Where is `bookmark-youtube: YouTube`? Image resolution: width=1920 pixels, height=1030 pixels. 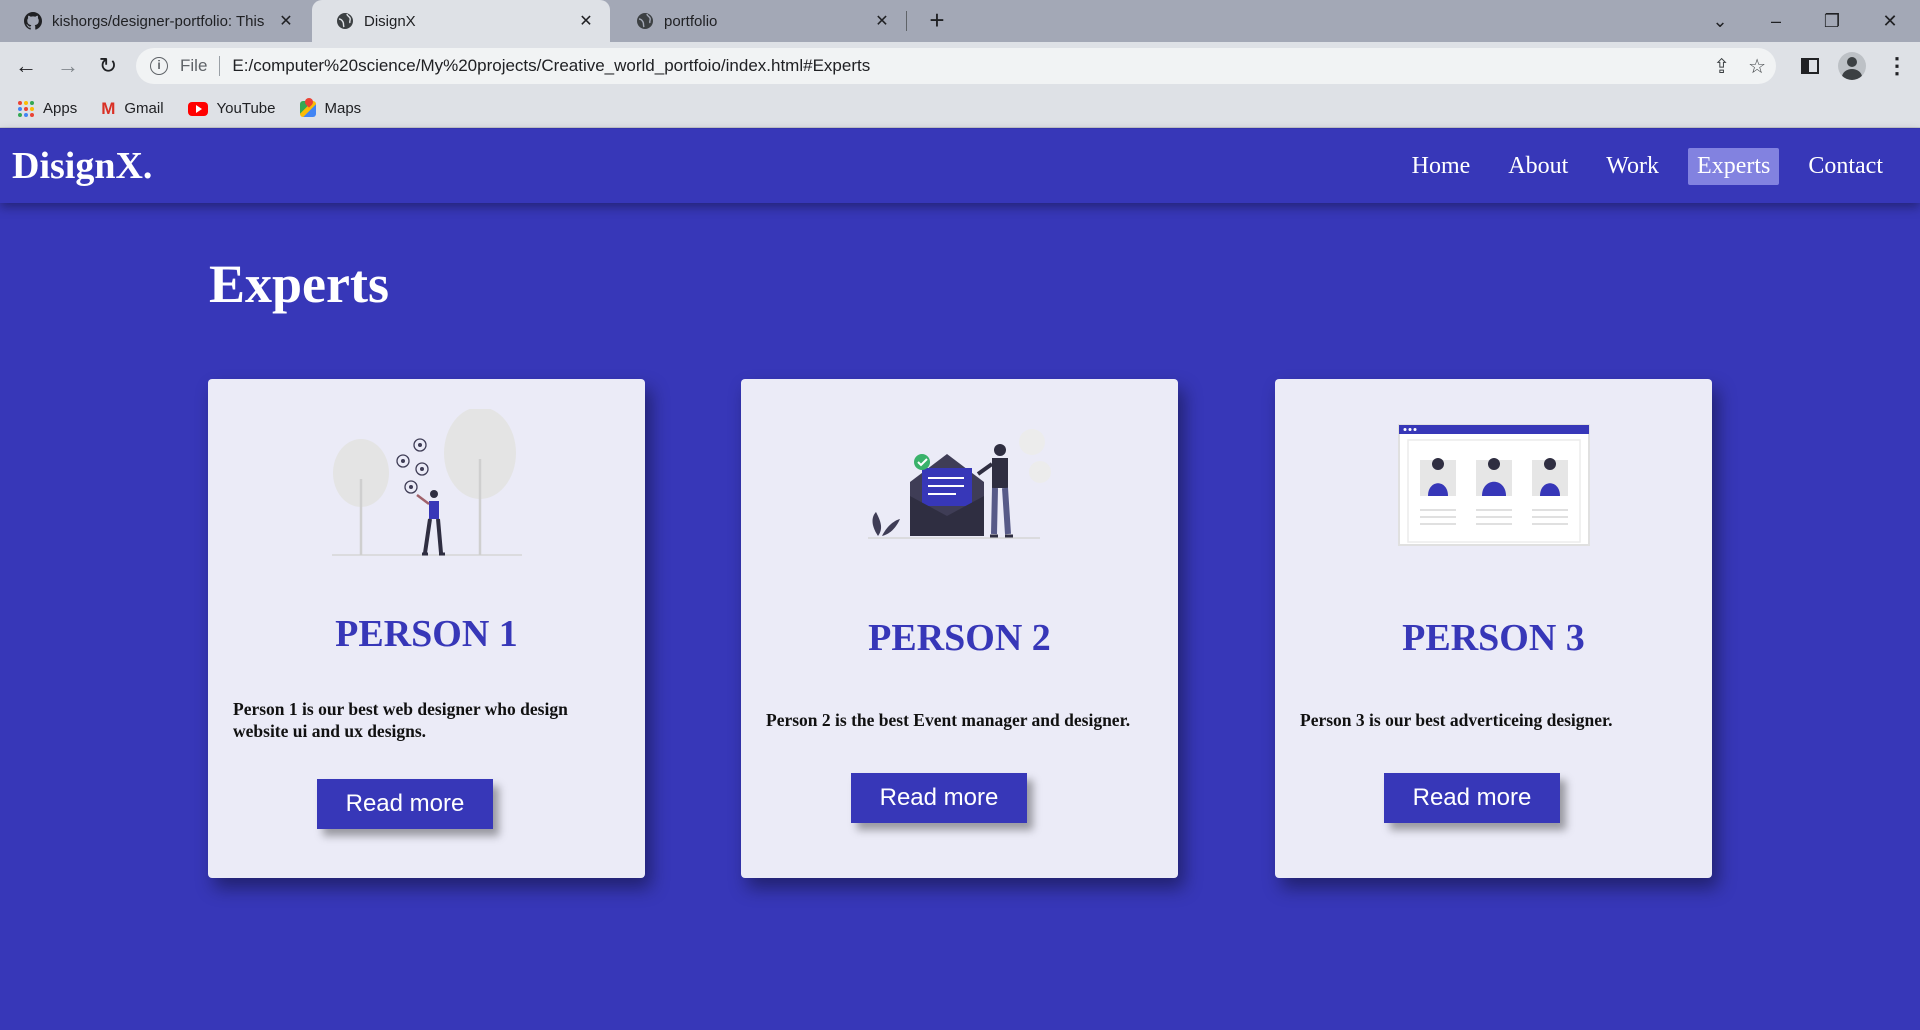 bookmark-youtube: YouTube is located at coordinates (231, 108).